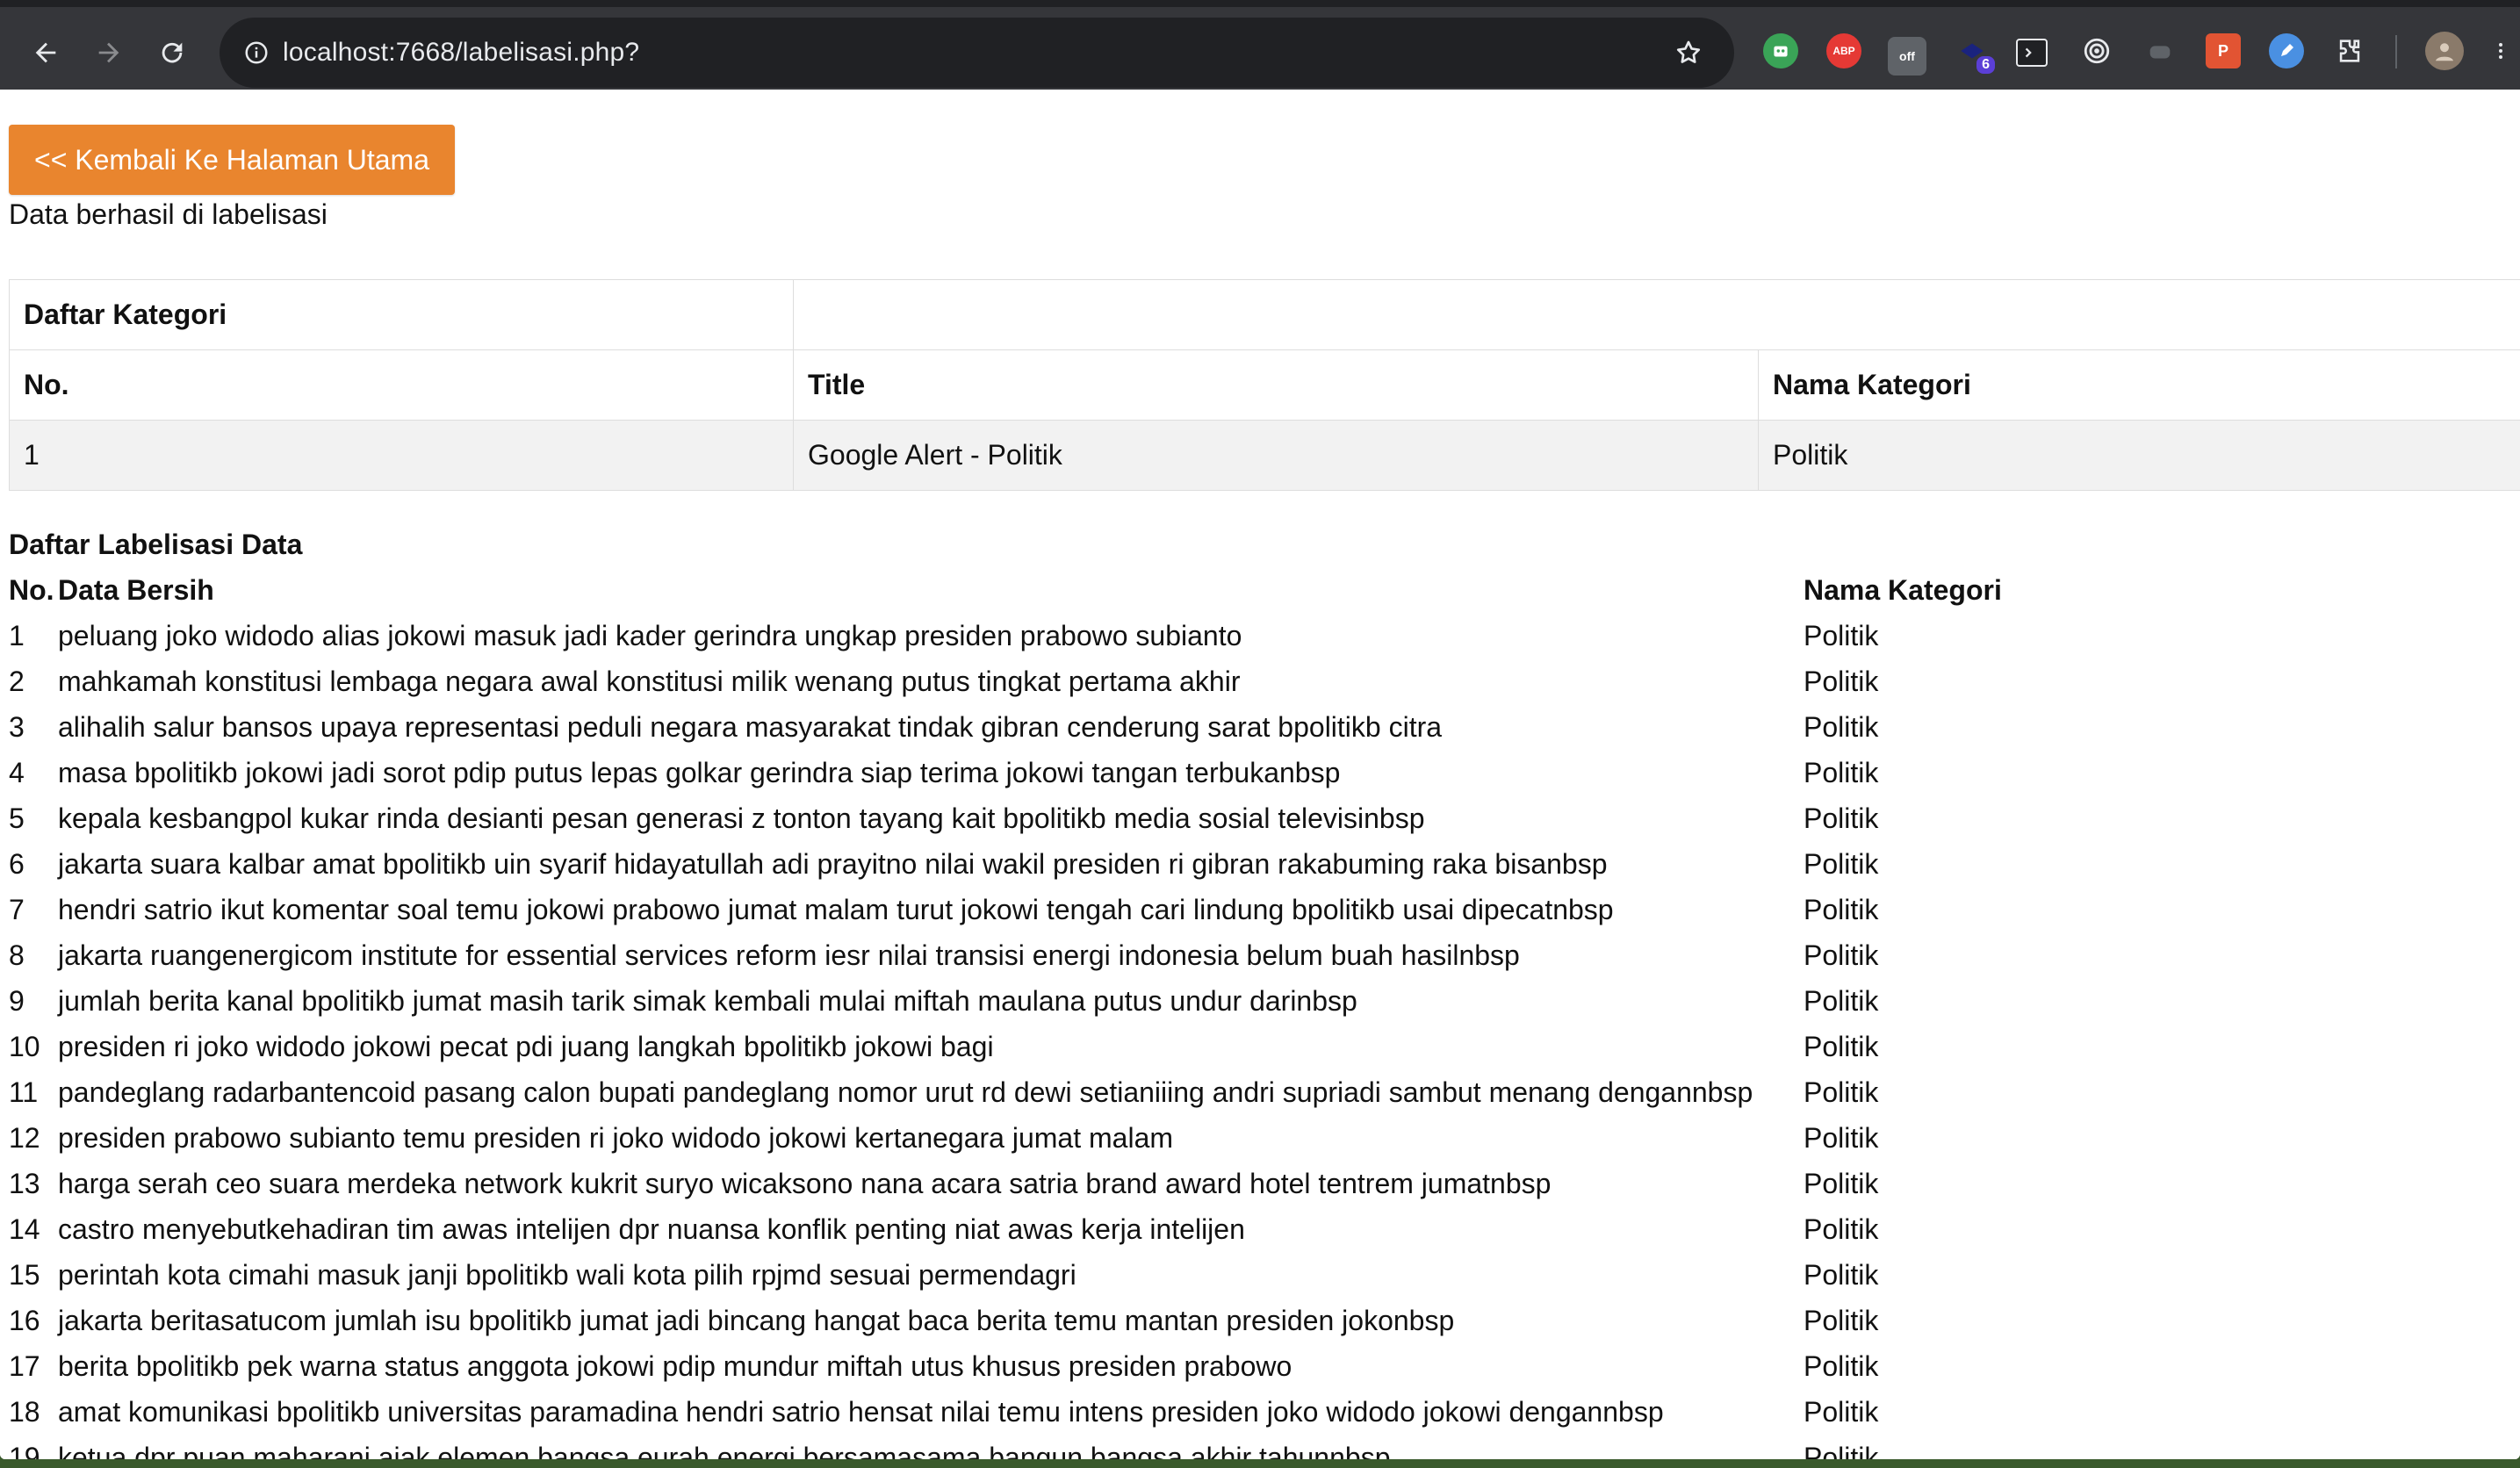 This screenshot has height=1468, width=2520. I want to click on back-to-home-button: << Kembali Ke Halaman Utama, so click(232, 160).